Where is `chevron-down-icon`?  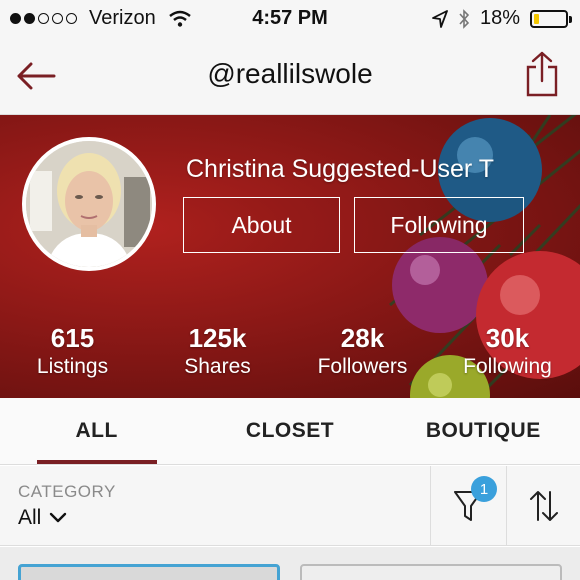 chevron-down-icon is located at coordinates (58, 517).